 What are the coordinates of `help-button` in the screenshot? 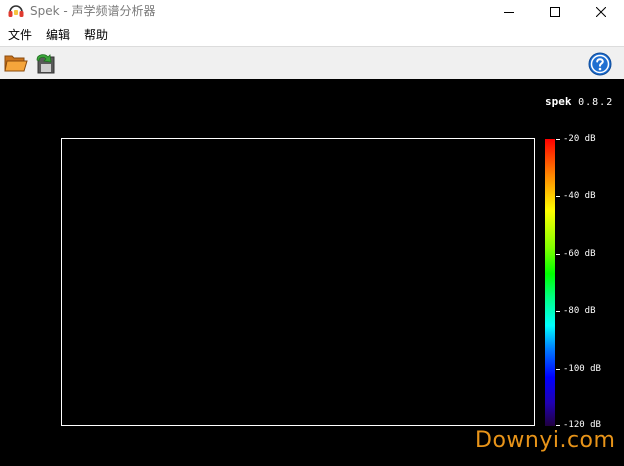 It's located at (600, 64).